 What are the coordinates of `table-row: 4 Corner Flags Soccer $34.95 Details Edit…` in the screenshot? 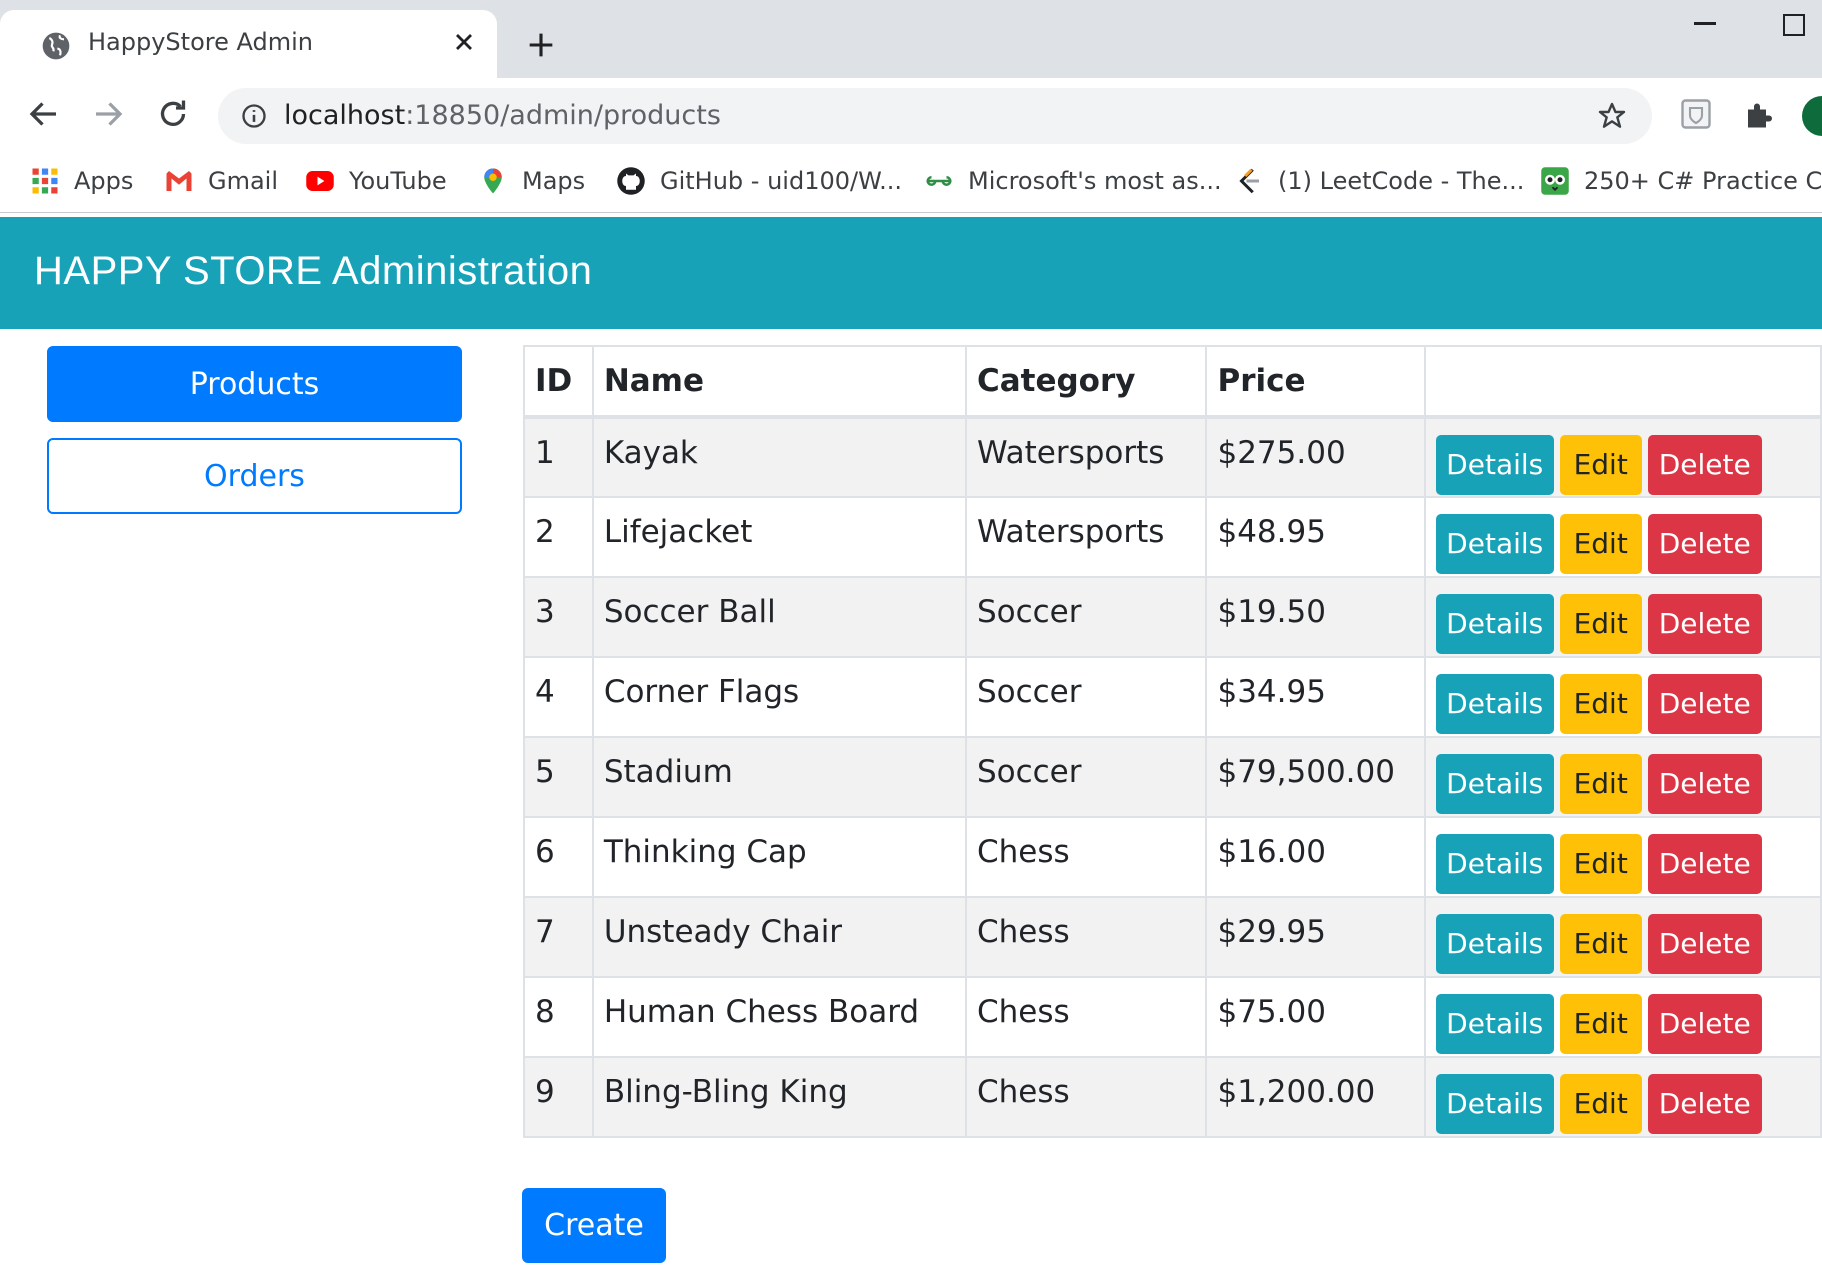 It's located at (1172, 697).